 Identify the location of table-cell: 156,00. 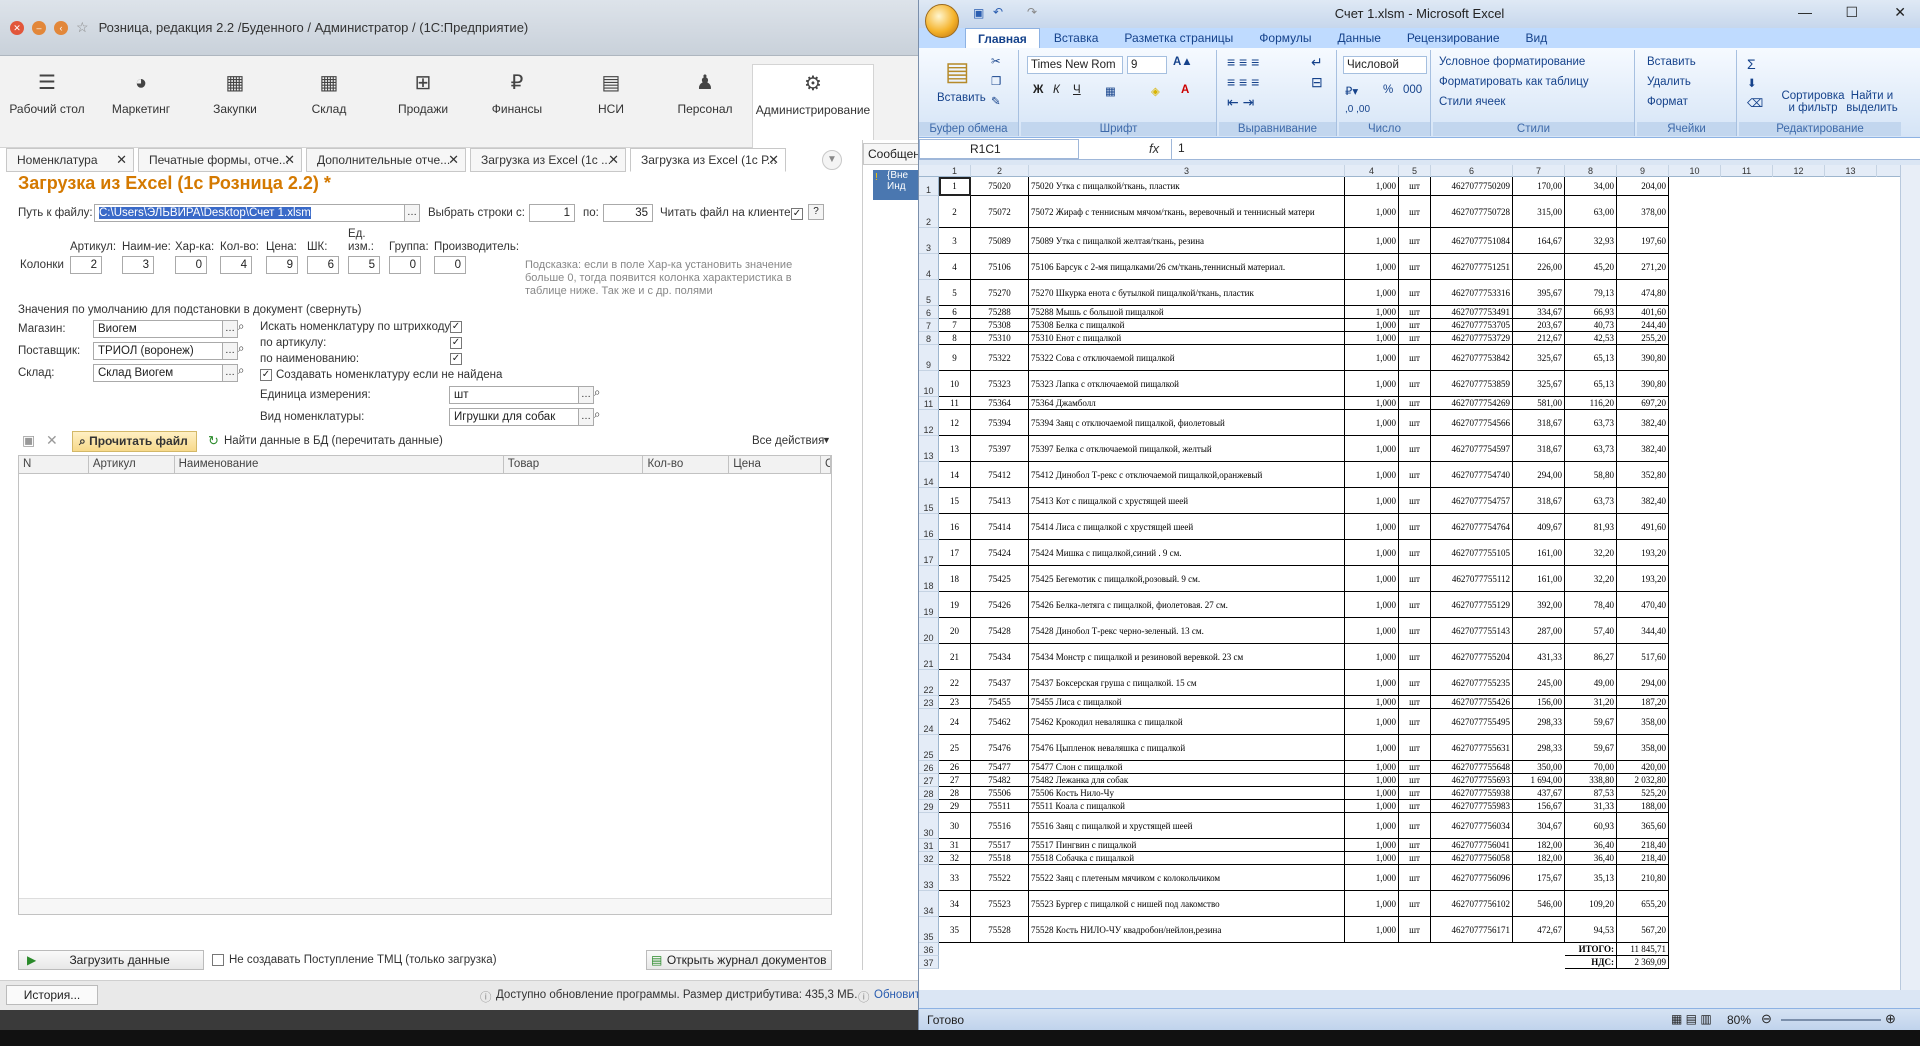
(1539, 702).